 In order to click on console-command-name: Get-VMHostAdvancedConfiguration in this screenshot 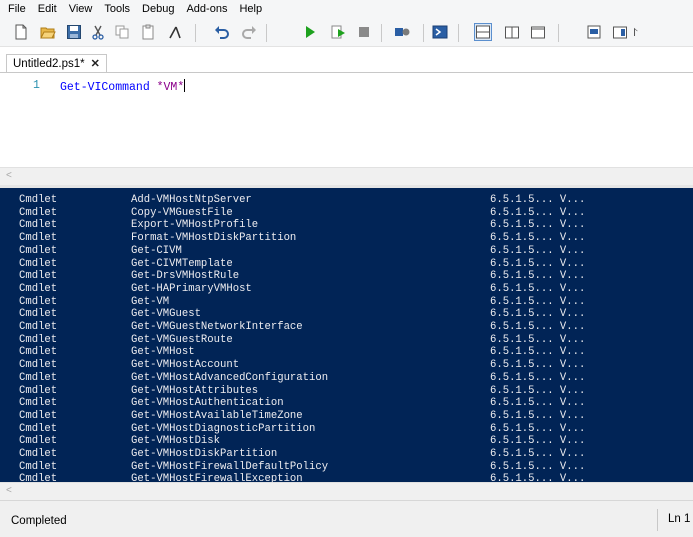, I will do `click(230, 377)`.